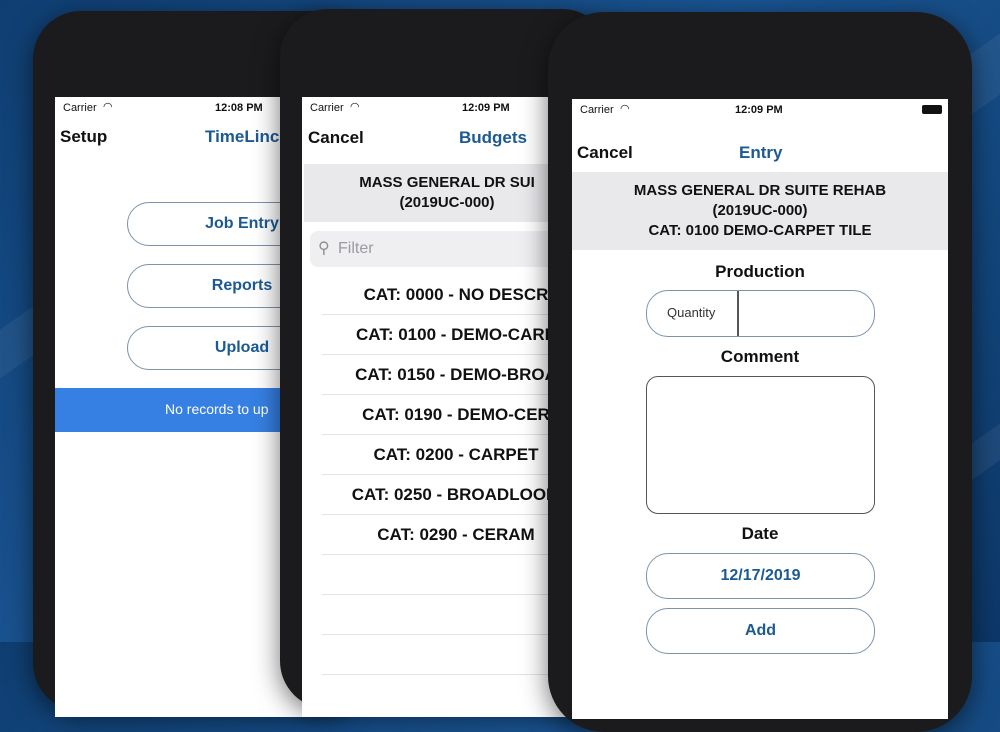 This screenshot has width=1000, height=732. What do you see at coordinates (760, 533) in the screenshot?
I see `date-label: Date` at bounding box center [760, 533].